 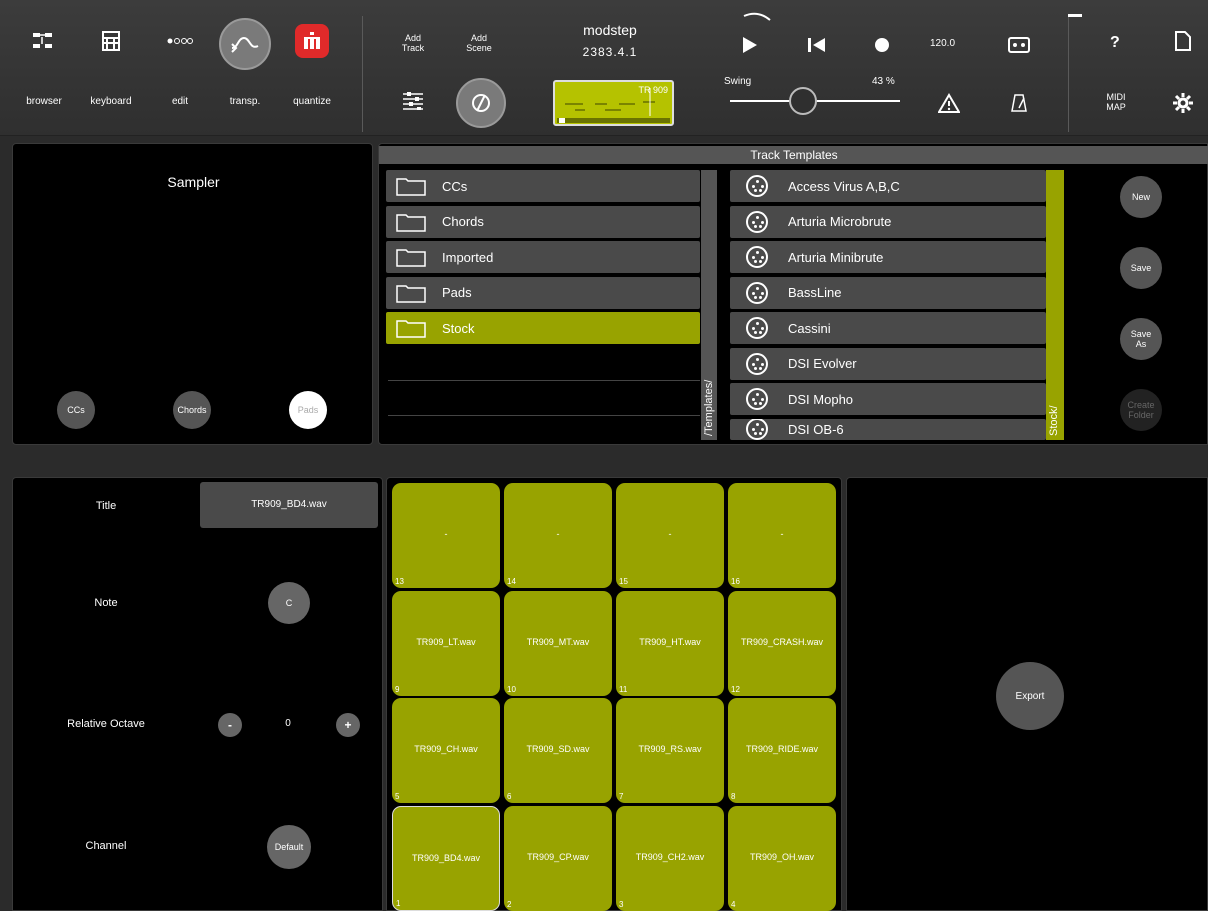 What do you see at coordinates (463, 221) in the screenshot?
I see `folder-label: Chords` at bounding box center [463, 221].